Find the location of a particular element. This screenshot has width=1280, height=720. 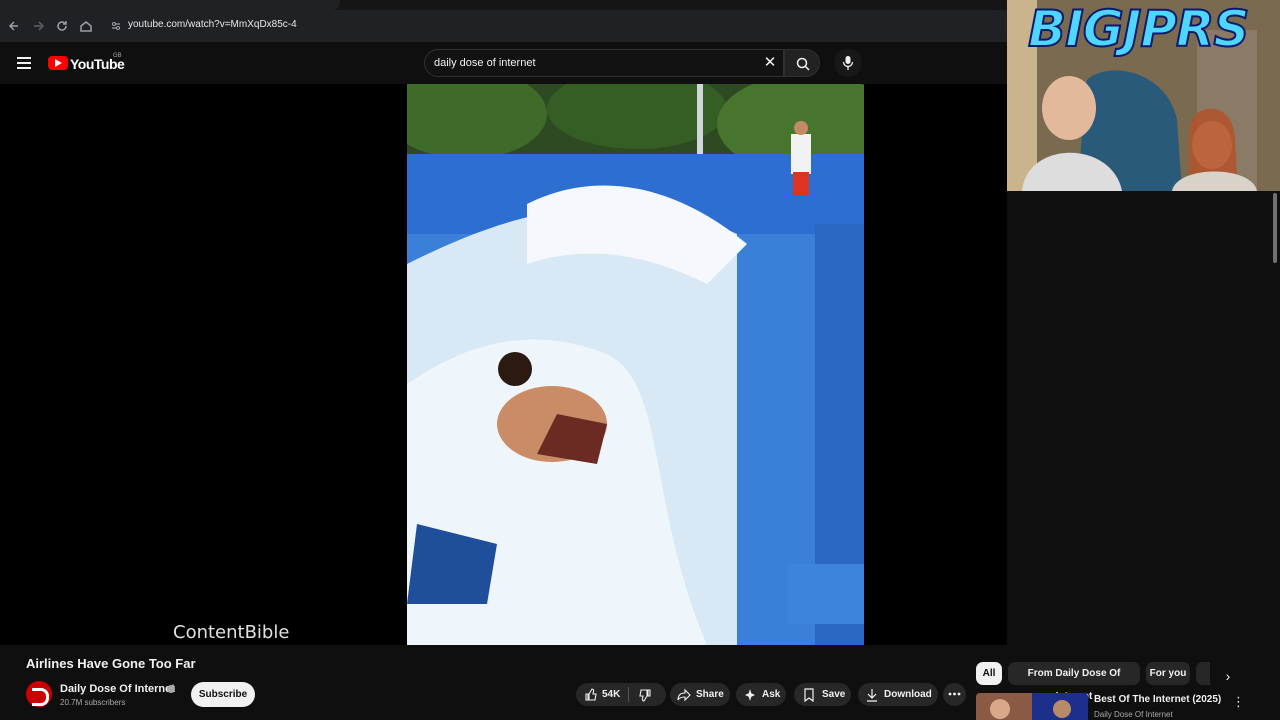

chip-for-you: For you is located at coordinates (1168, 673).